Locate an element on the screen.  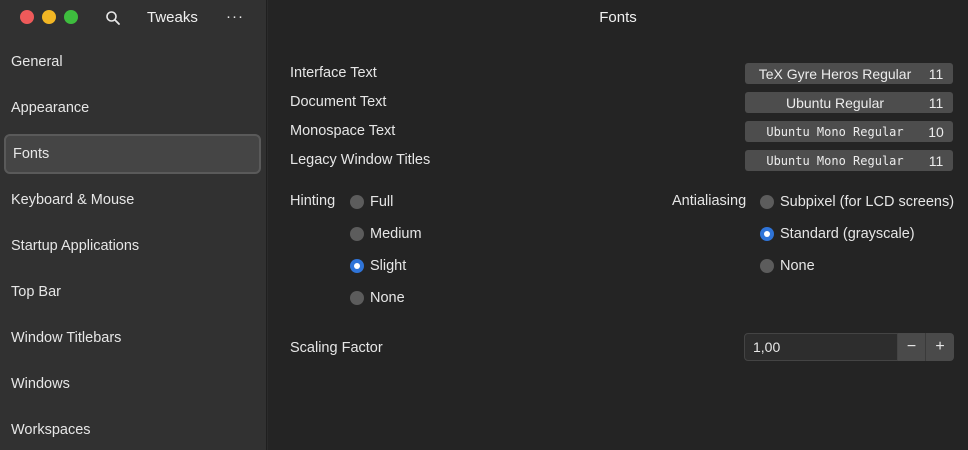
sidebar-item-startup-applications: Startup Applications is located at coordinates (132, 246).